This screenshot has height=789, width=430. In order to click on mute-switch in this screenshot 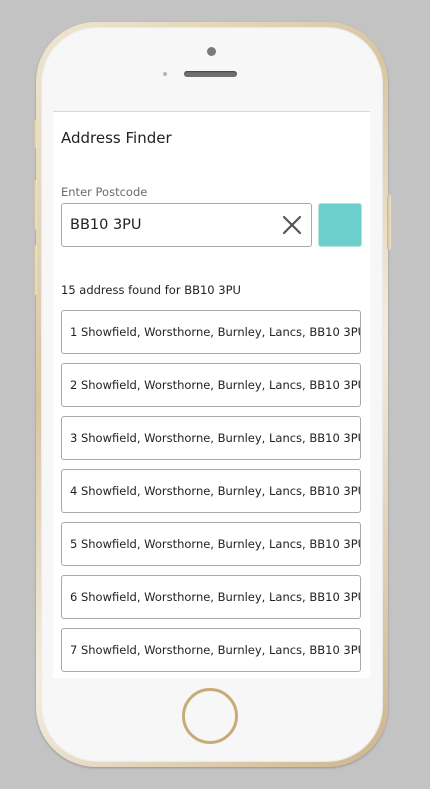, I will do `click(35, 134)`.